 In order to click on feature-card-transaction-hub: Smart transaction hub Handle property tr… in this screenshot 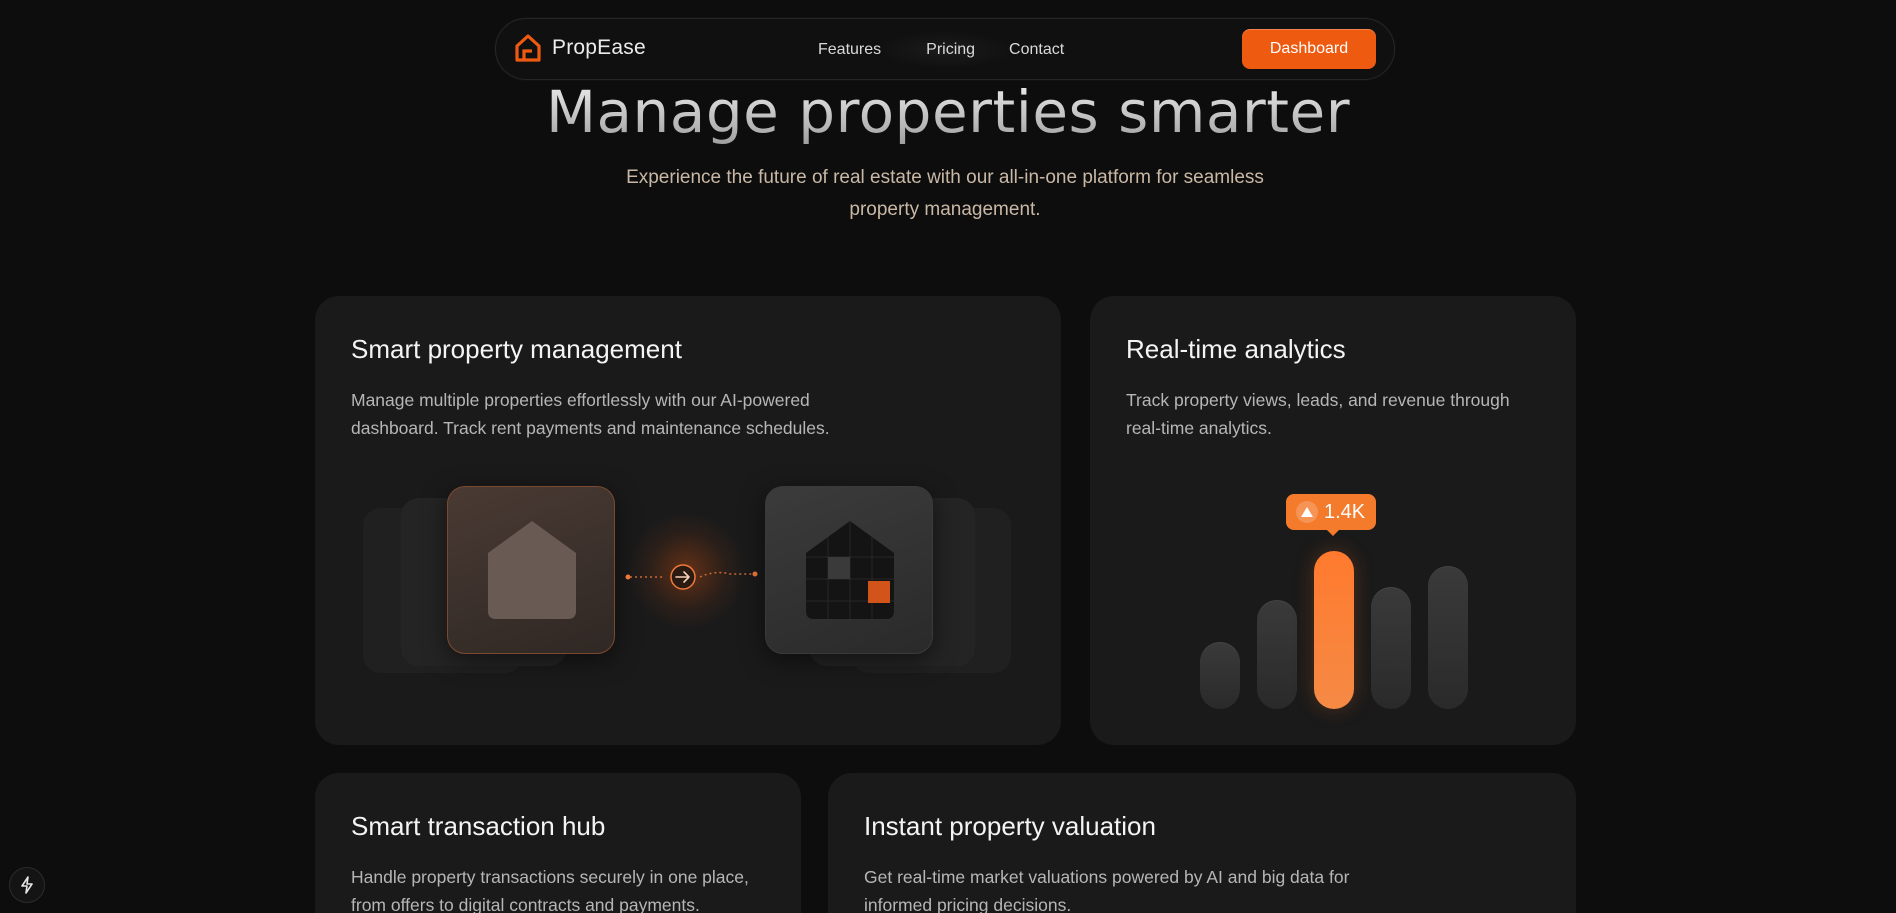, I will do `click(558, 843)`.